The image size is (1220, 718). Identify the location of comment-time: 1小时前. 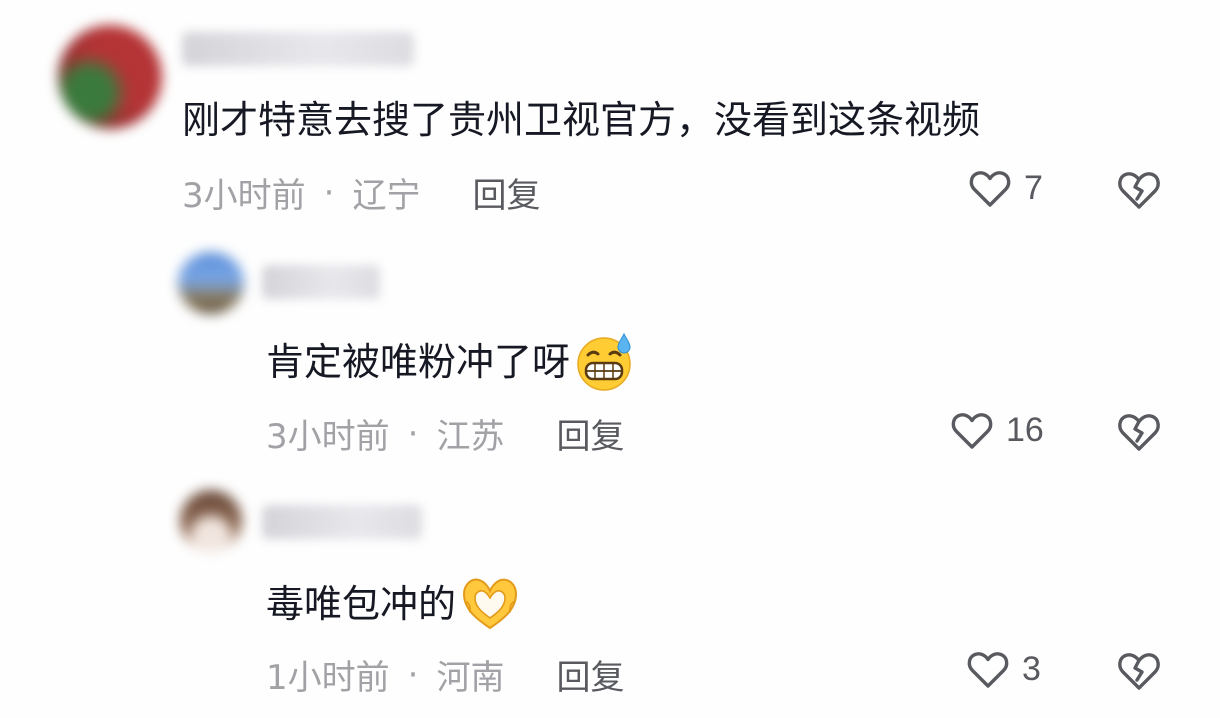
(328, 678).